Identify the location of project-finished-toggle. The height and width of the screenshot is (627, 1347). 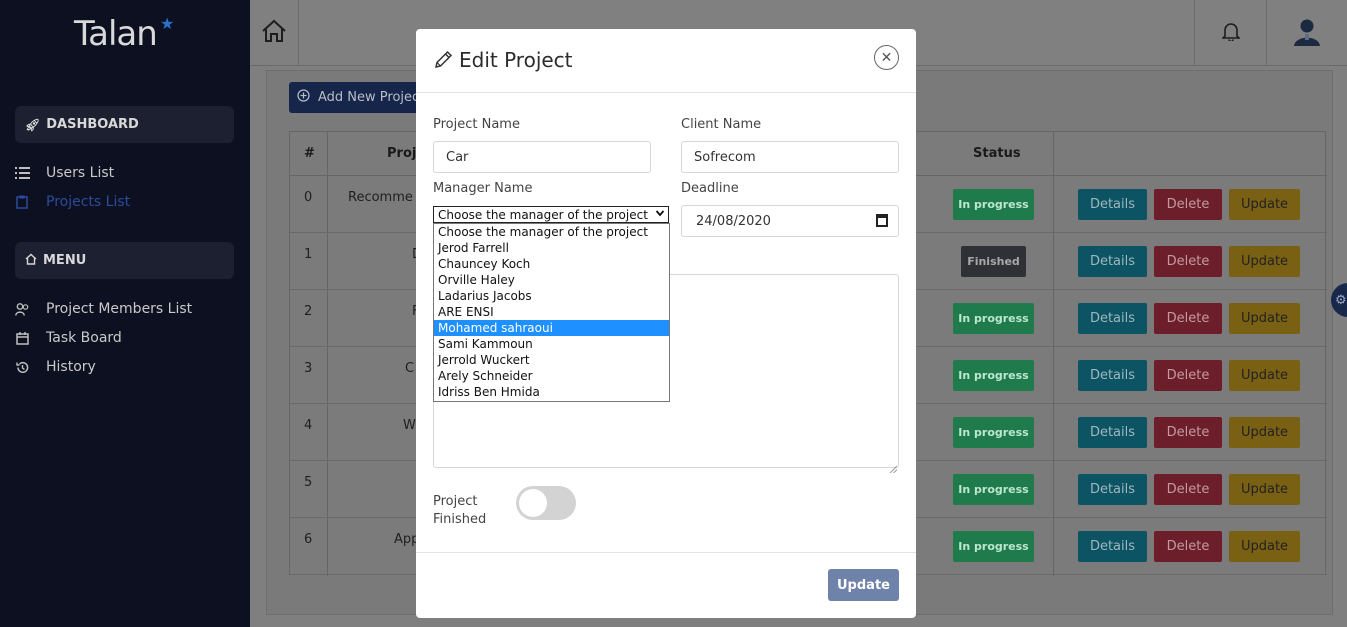
(546, 503).